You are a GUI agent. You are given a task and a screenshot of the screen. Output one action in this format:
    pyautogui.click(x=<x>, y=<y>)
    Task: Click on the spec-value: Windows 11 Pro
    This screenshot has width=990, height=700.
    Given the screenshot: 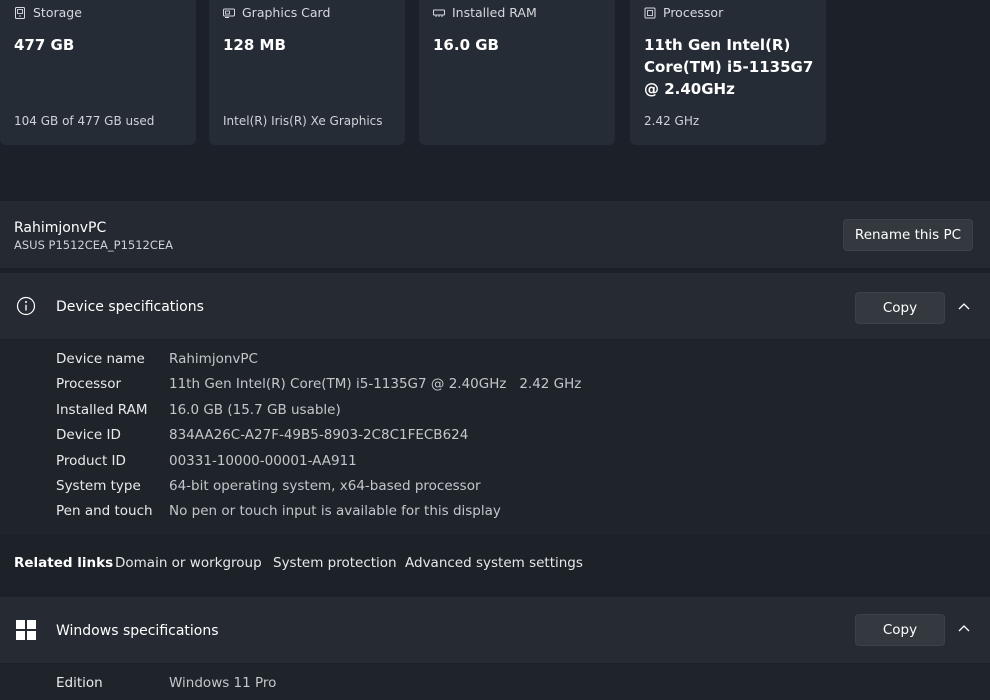 What is the action you would take?
    pyautogui.click(x=223, y=683)
    